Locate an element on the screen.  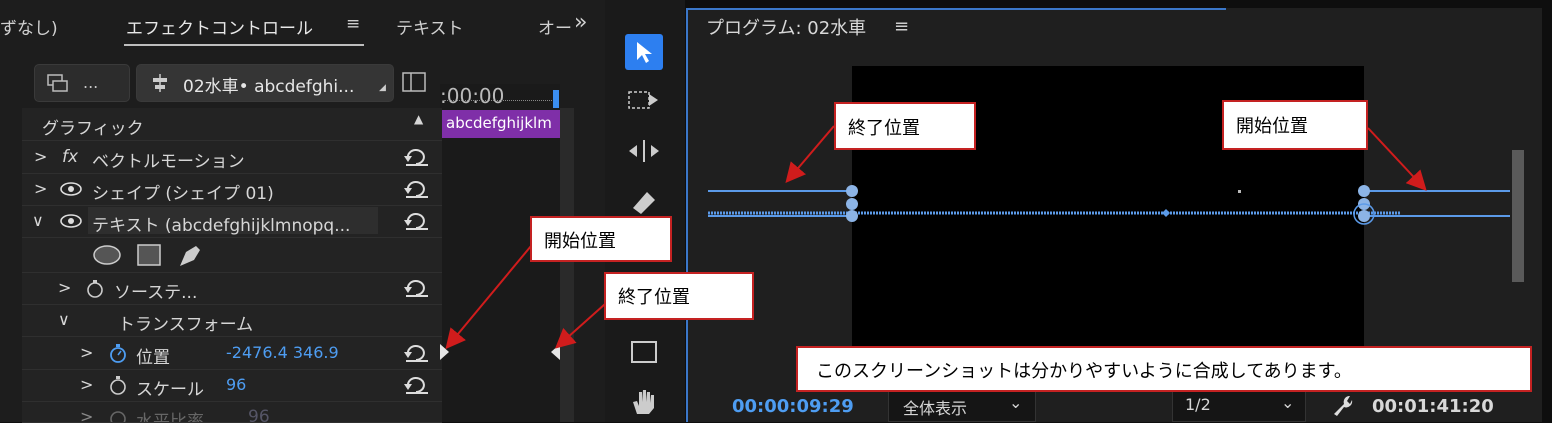
collapse-up-icon: ▲ is located at coordinates (418, 119).